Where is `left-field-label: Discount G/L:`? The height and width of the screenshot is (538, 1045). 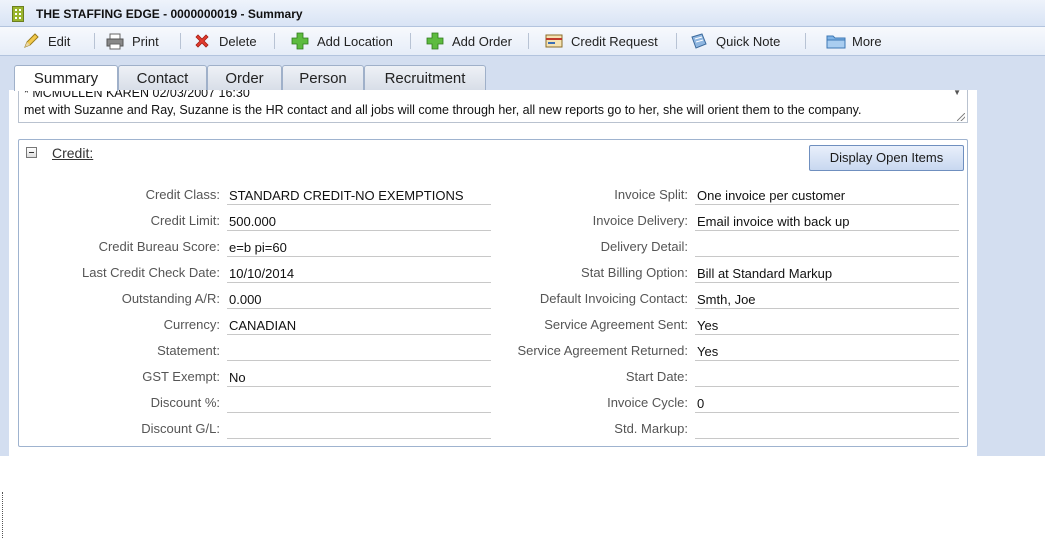
left-field-label: Discount G/L: is located at coordinates (180, 428).